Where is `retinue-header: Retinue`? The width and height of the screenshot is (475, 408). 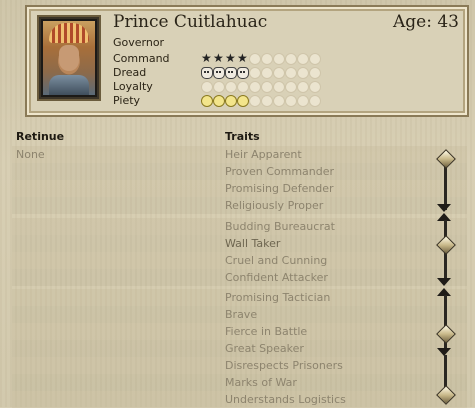 retinue-header: Retinue is located at coordinates (40, 136).